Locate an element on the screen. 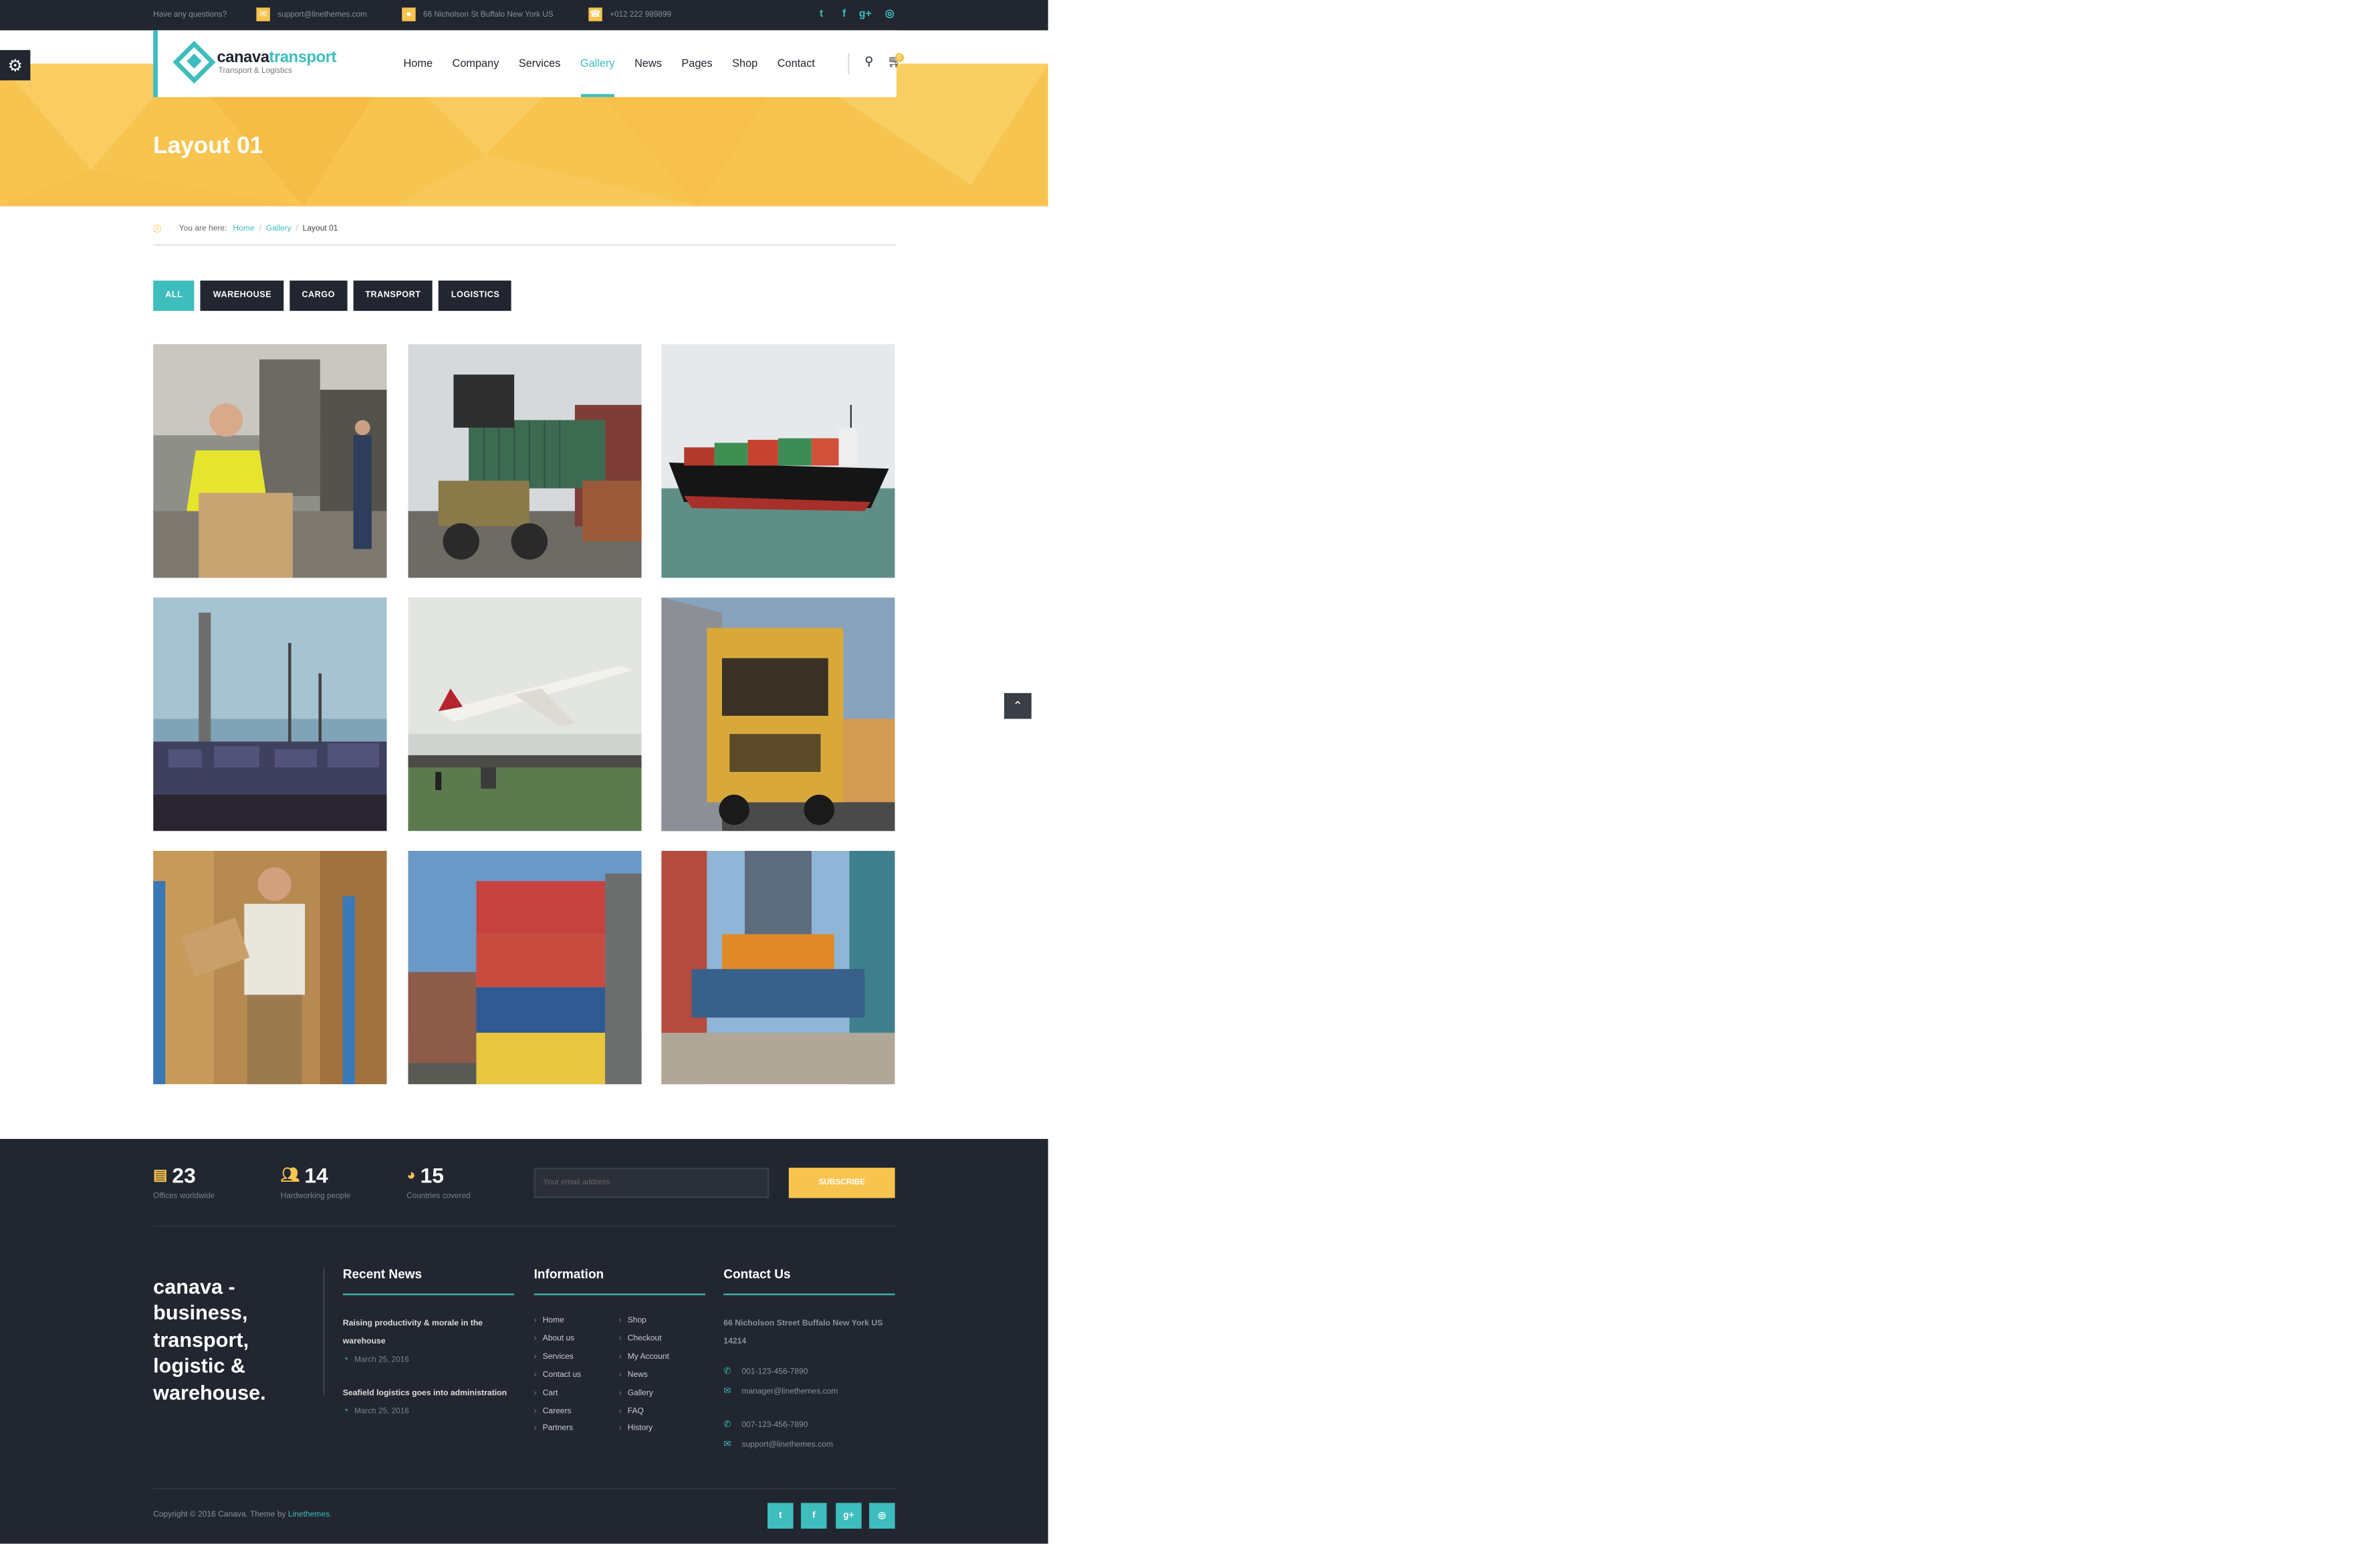 The width and height of the screenshot is (2380, 1544). contact-email: ✉ manager@linethemes.com is located at coordinates (809, 1391).